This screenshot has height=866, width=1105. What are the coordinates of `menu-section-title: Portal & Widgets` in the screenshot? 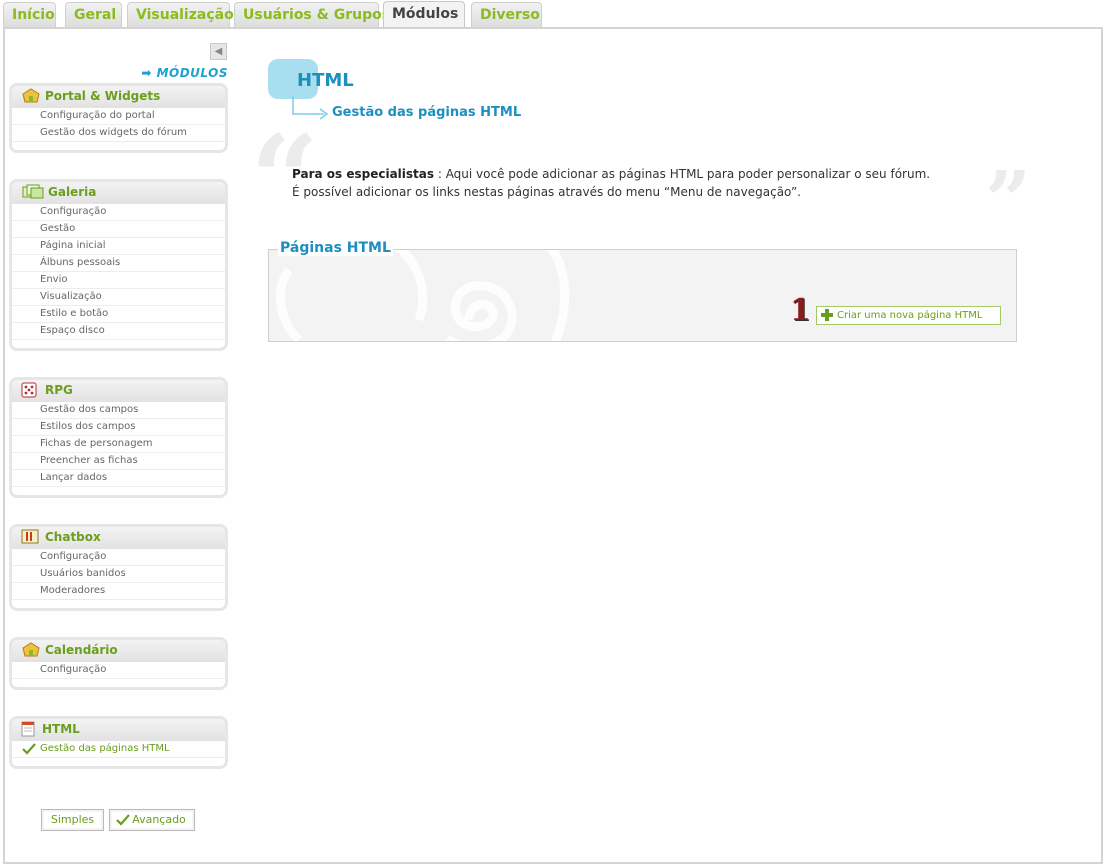 It's located at (103, 96).